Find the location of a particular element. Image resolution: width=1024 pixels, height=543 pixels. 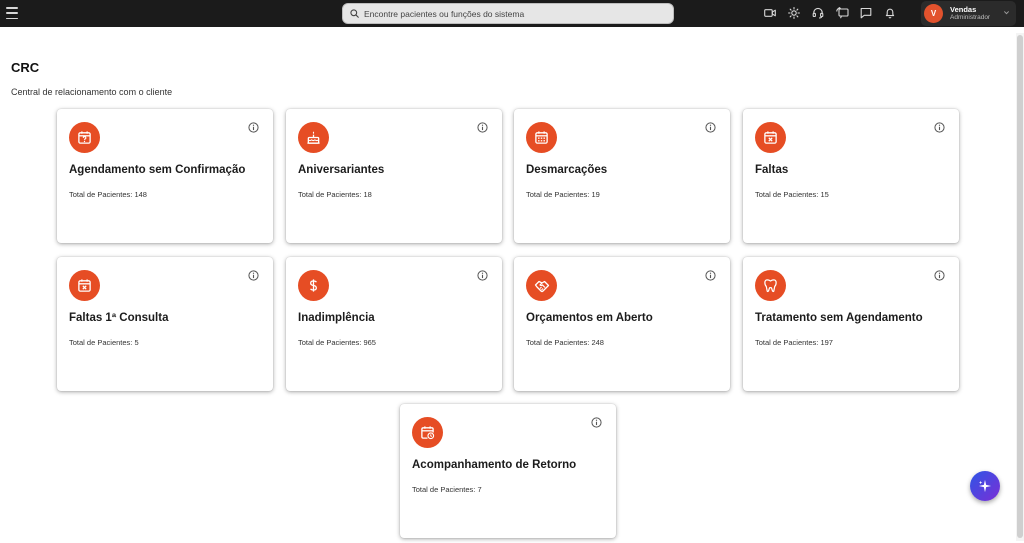

scrollbar-thumb is located at coordinates (1020, 286).